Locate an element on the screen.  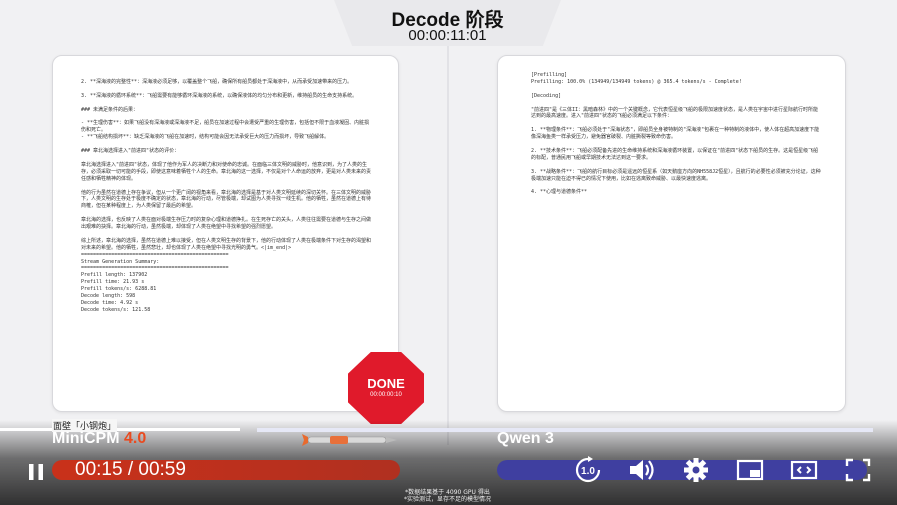
miniplayer-icon is located at coordinates (750, 470).